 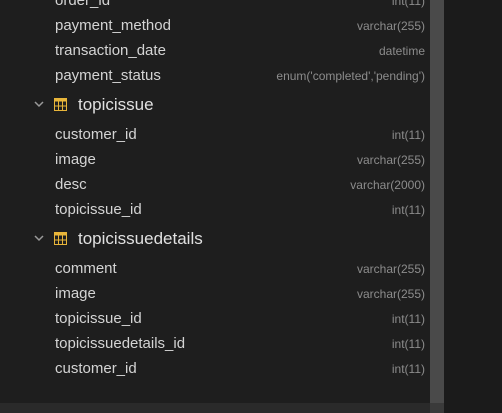 I want to click on column-type: enum('completed','pending'), so click(x=350, y=76).